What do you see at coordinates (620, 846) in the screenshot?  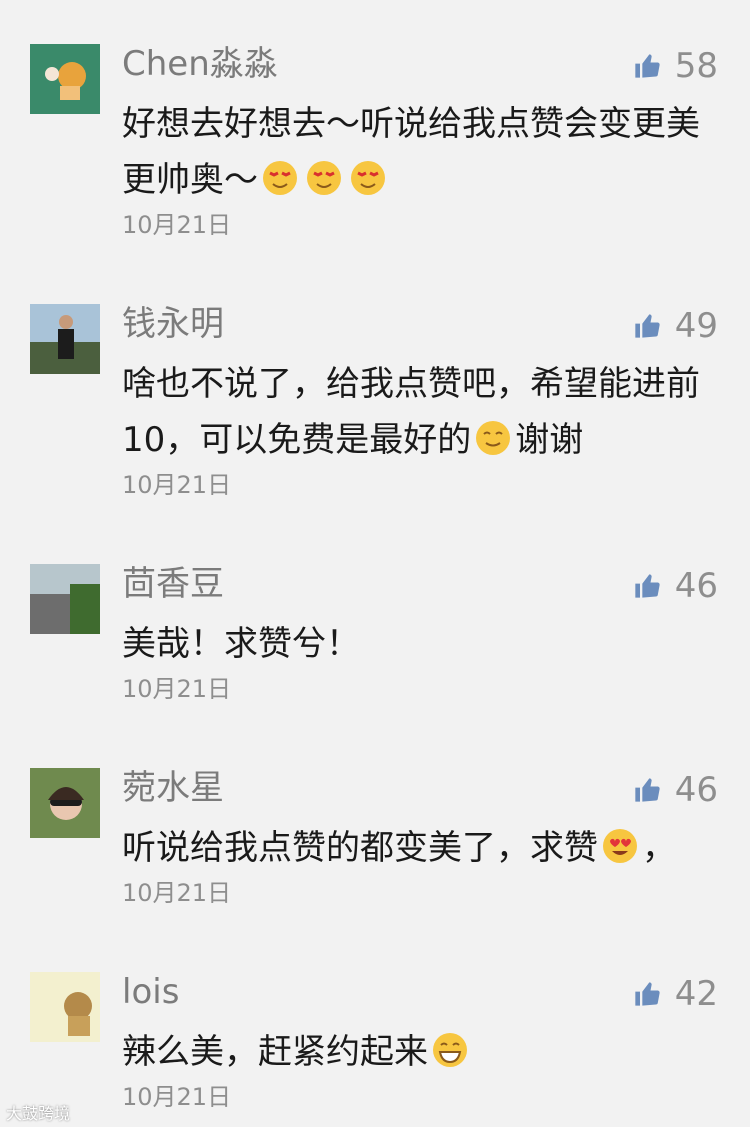 I see `heart-eyes-emoji-icon` at bounding box center [620, 846].